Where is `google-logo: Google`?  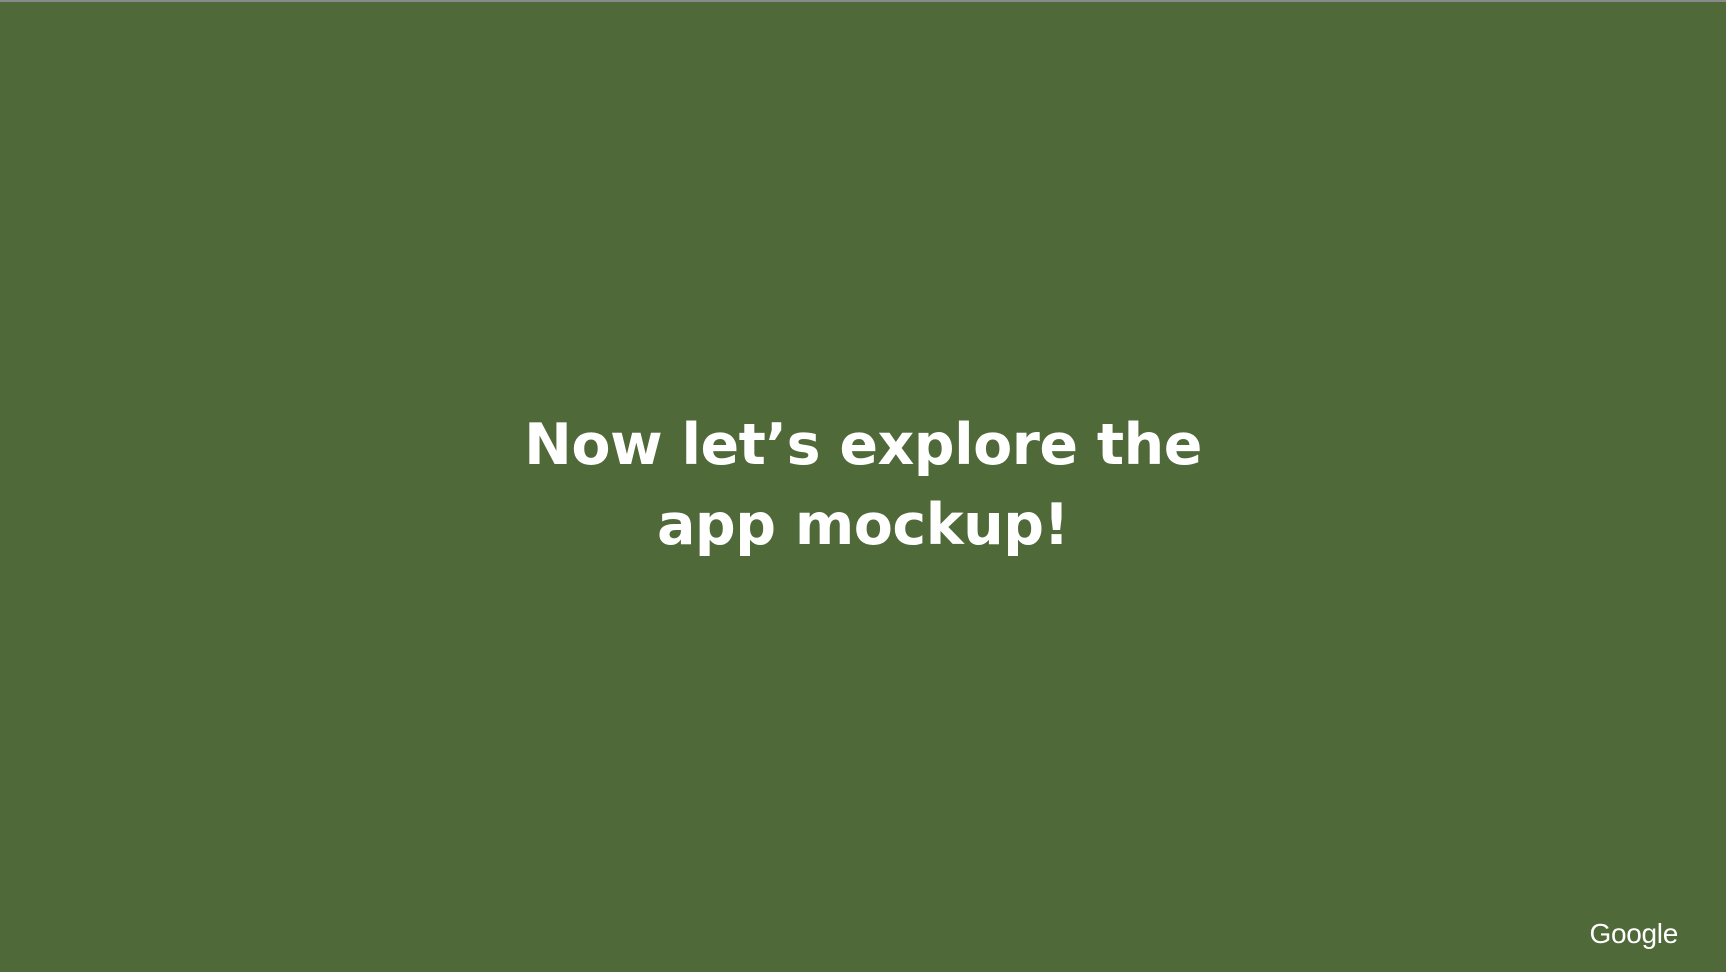 google-logo: Google is located at coordinates (1634, 933).